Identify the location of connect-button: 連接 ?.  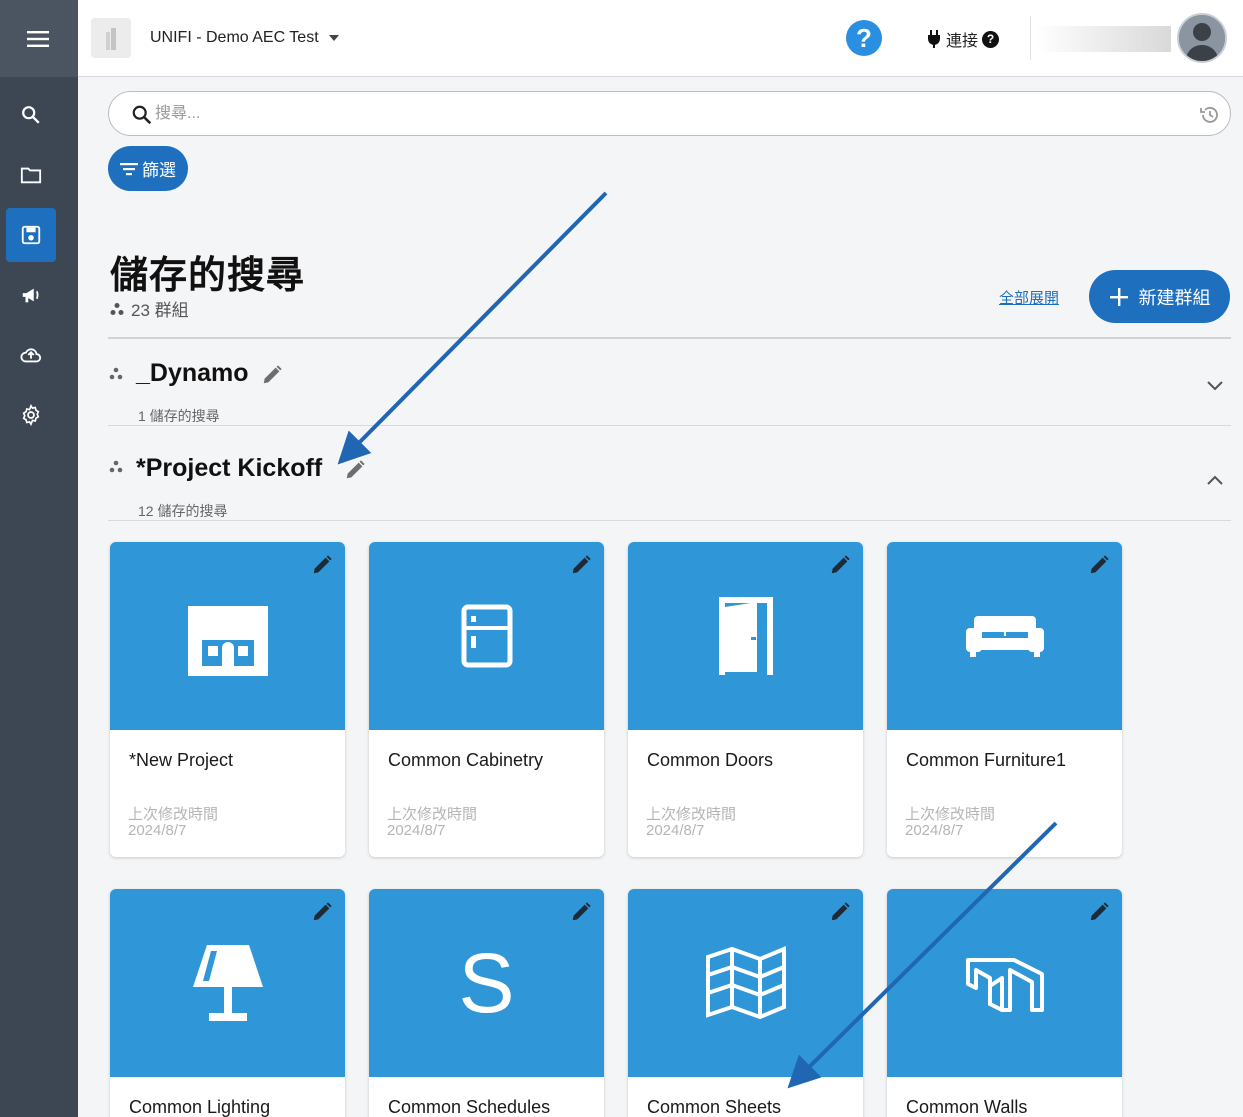
(963, 39).